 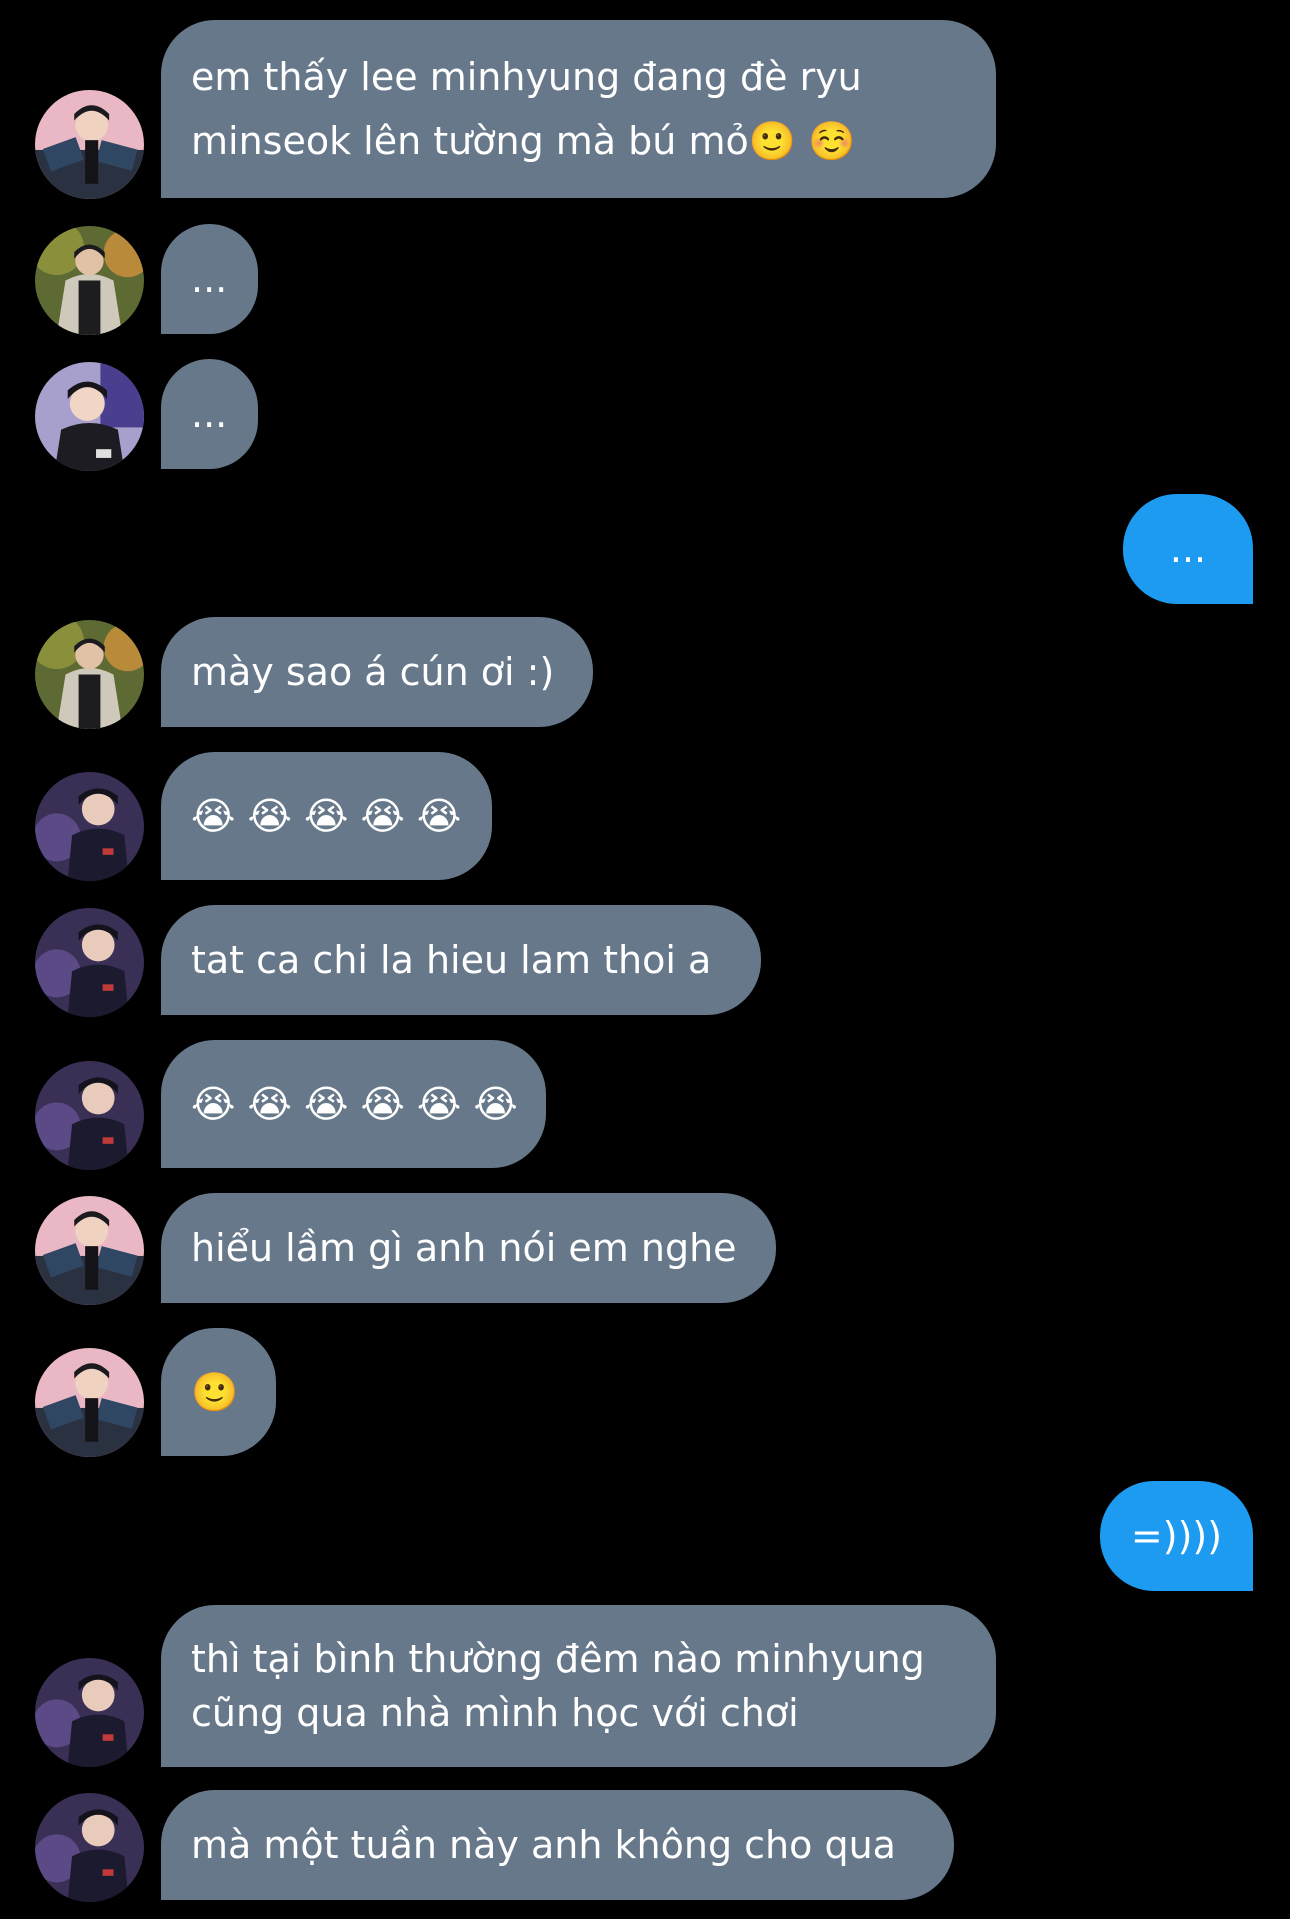 I want to click on message-bubble: hiểu lầm gì anh nói em nghe, so click(x=468, y=1248).